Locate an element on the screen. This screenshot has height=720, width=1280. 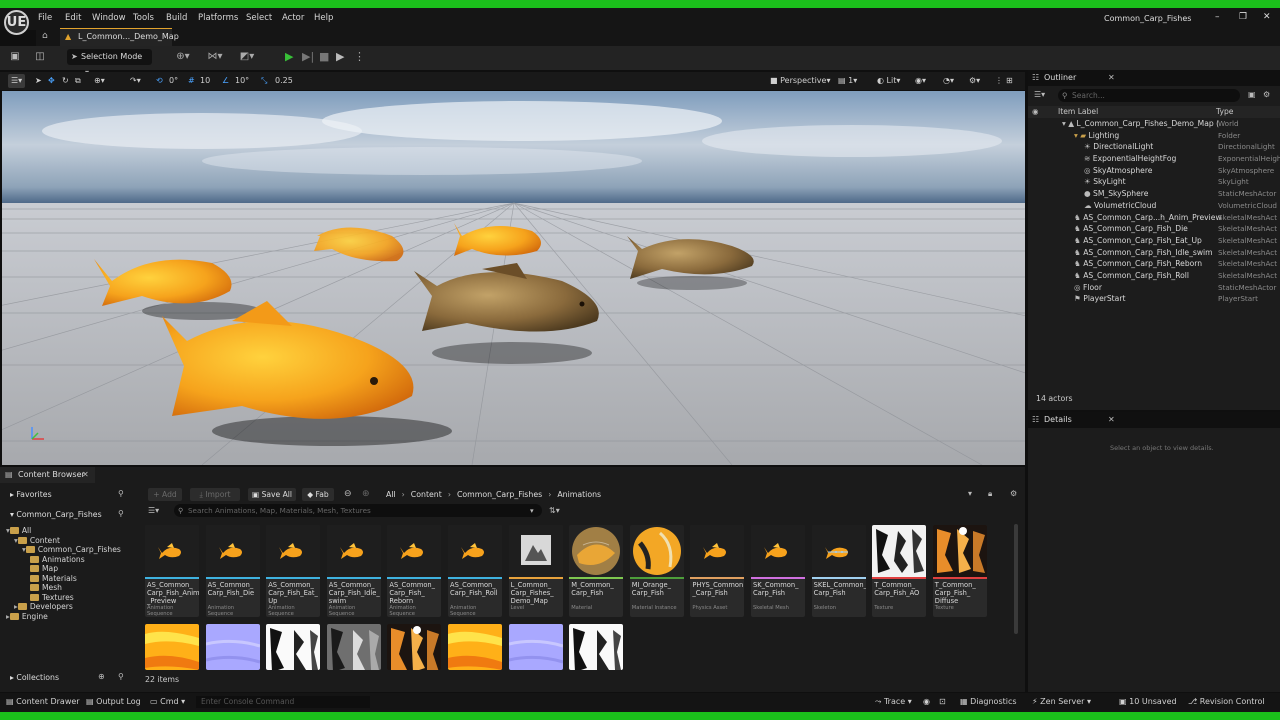
asset-tile: T_Common_ Carp_Fish_ Diffuse Texture is located at coordinates (959, 571).